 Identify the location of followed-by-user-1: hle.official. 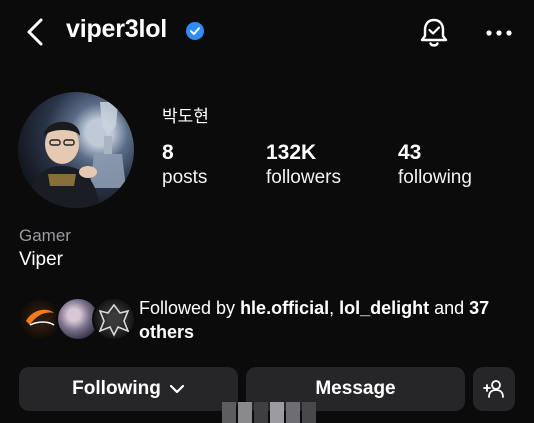
(284, 308).